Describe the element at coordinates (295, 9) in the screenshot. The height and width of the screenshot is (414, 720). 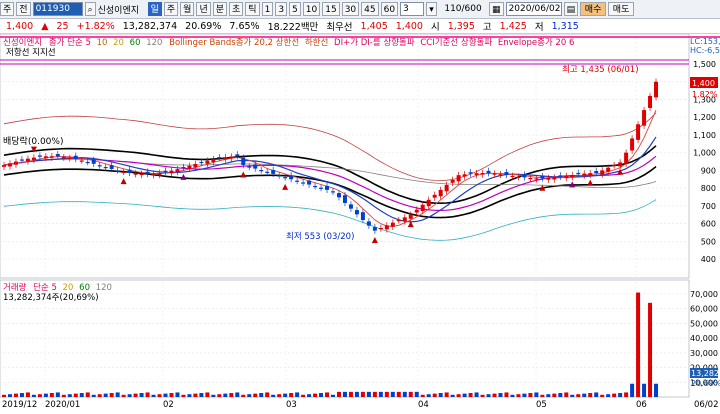
I see `interval-5: 5` at that location.